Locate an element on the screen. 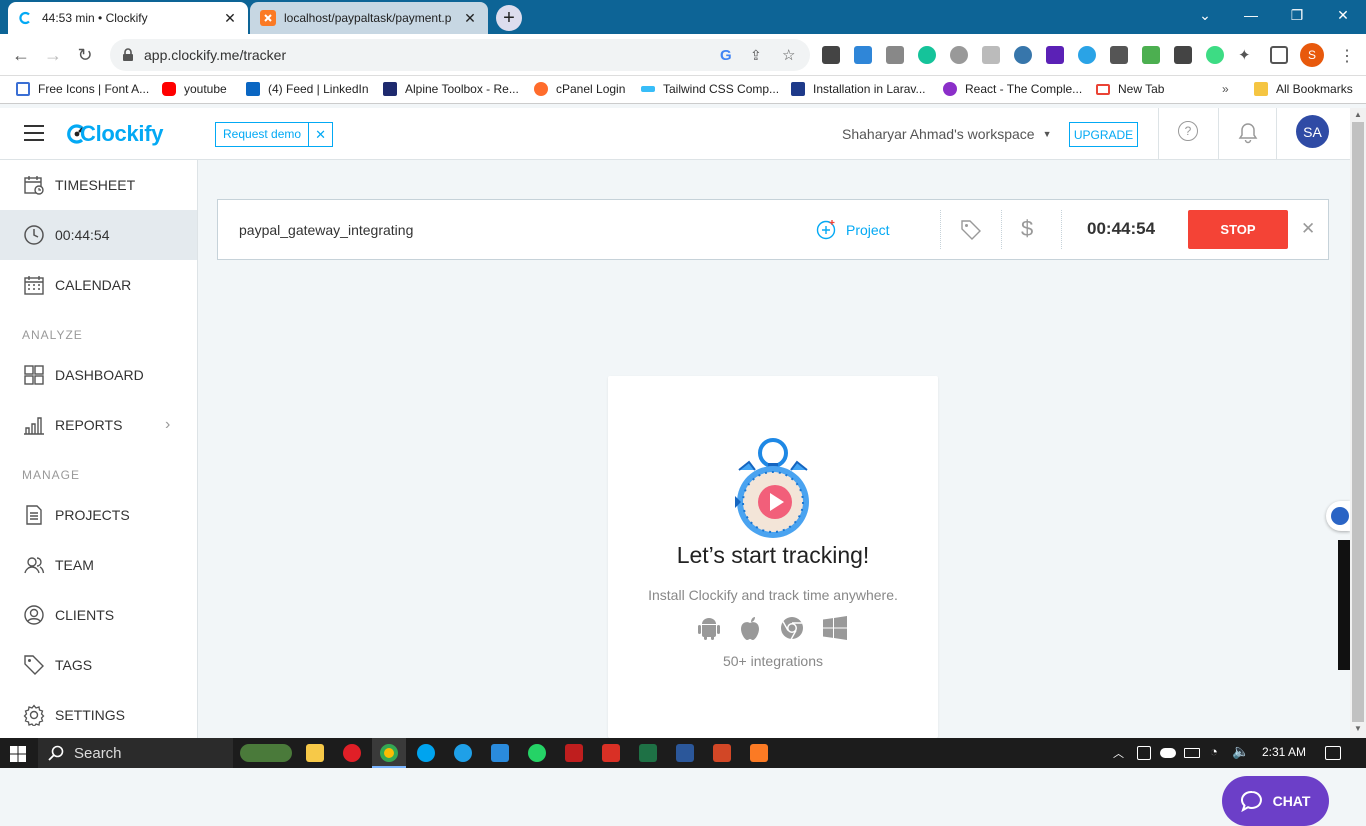 The image size is (1366, 826). extensions-puzzle-icon: ✦ is located at coordinates (1247, 55).